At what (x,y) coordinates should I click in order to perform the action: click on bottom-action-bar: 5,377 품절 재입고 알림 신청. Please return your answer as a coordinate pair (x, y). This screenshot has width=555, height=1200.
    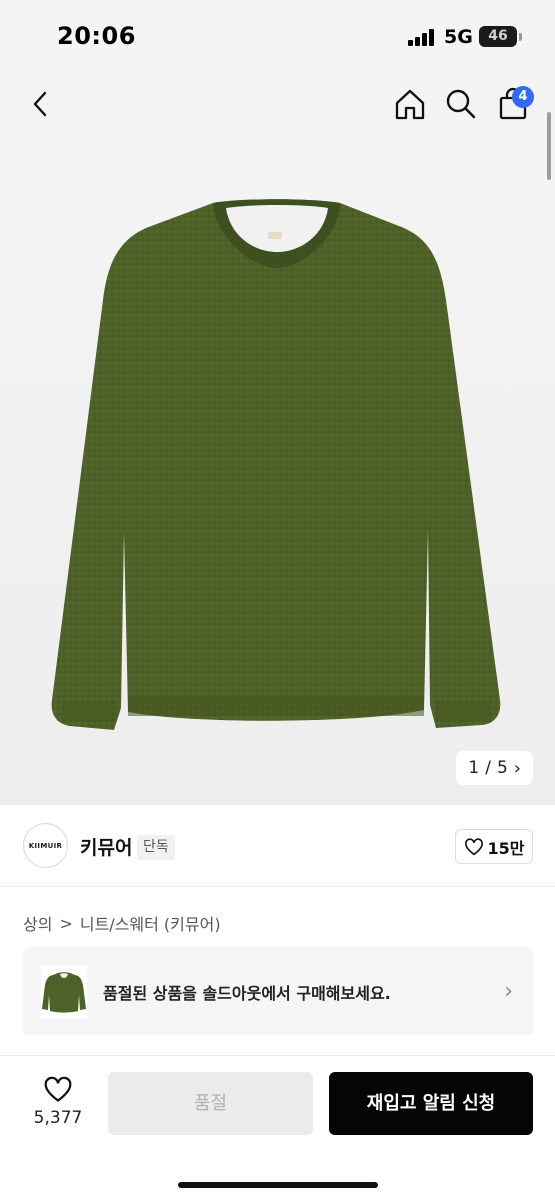
    Looking at the image, I should click on (277, 1127).